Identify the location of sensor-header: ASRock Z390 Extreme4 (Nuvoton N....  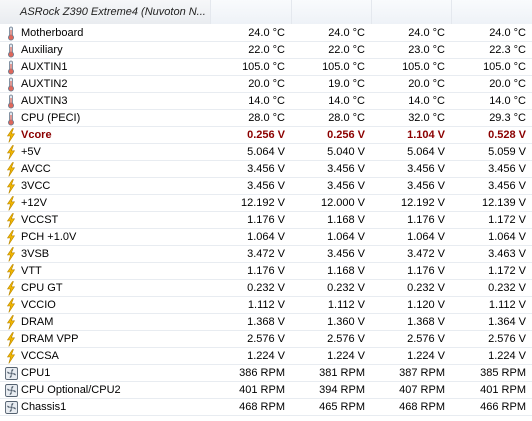
(266, 12).